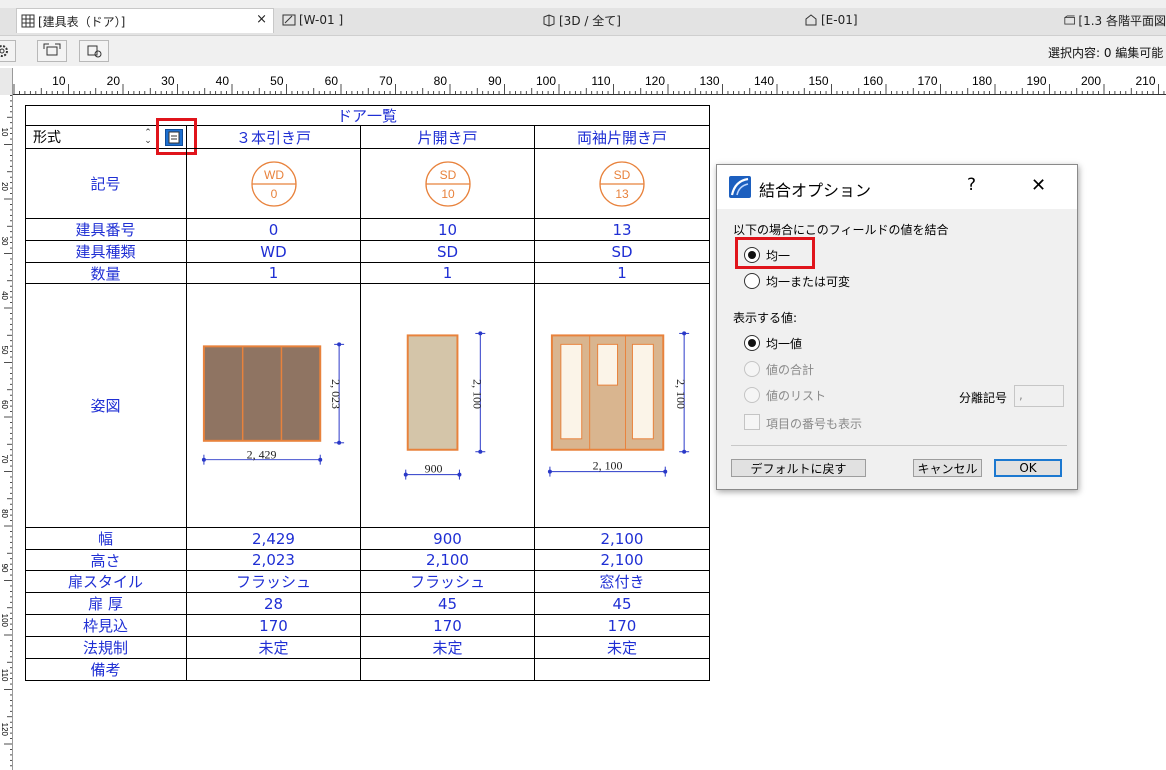  What do you see at coordinates (106, 670) in the screenshot?
I see `row-label: 備考` at bounding box center [106, 670].